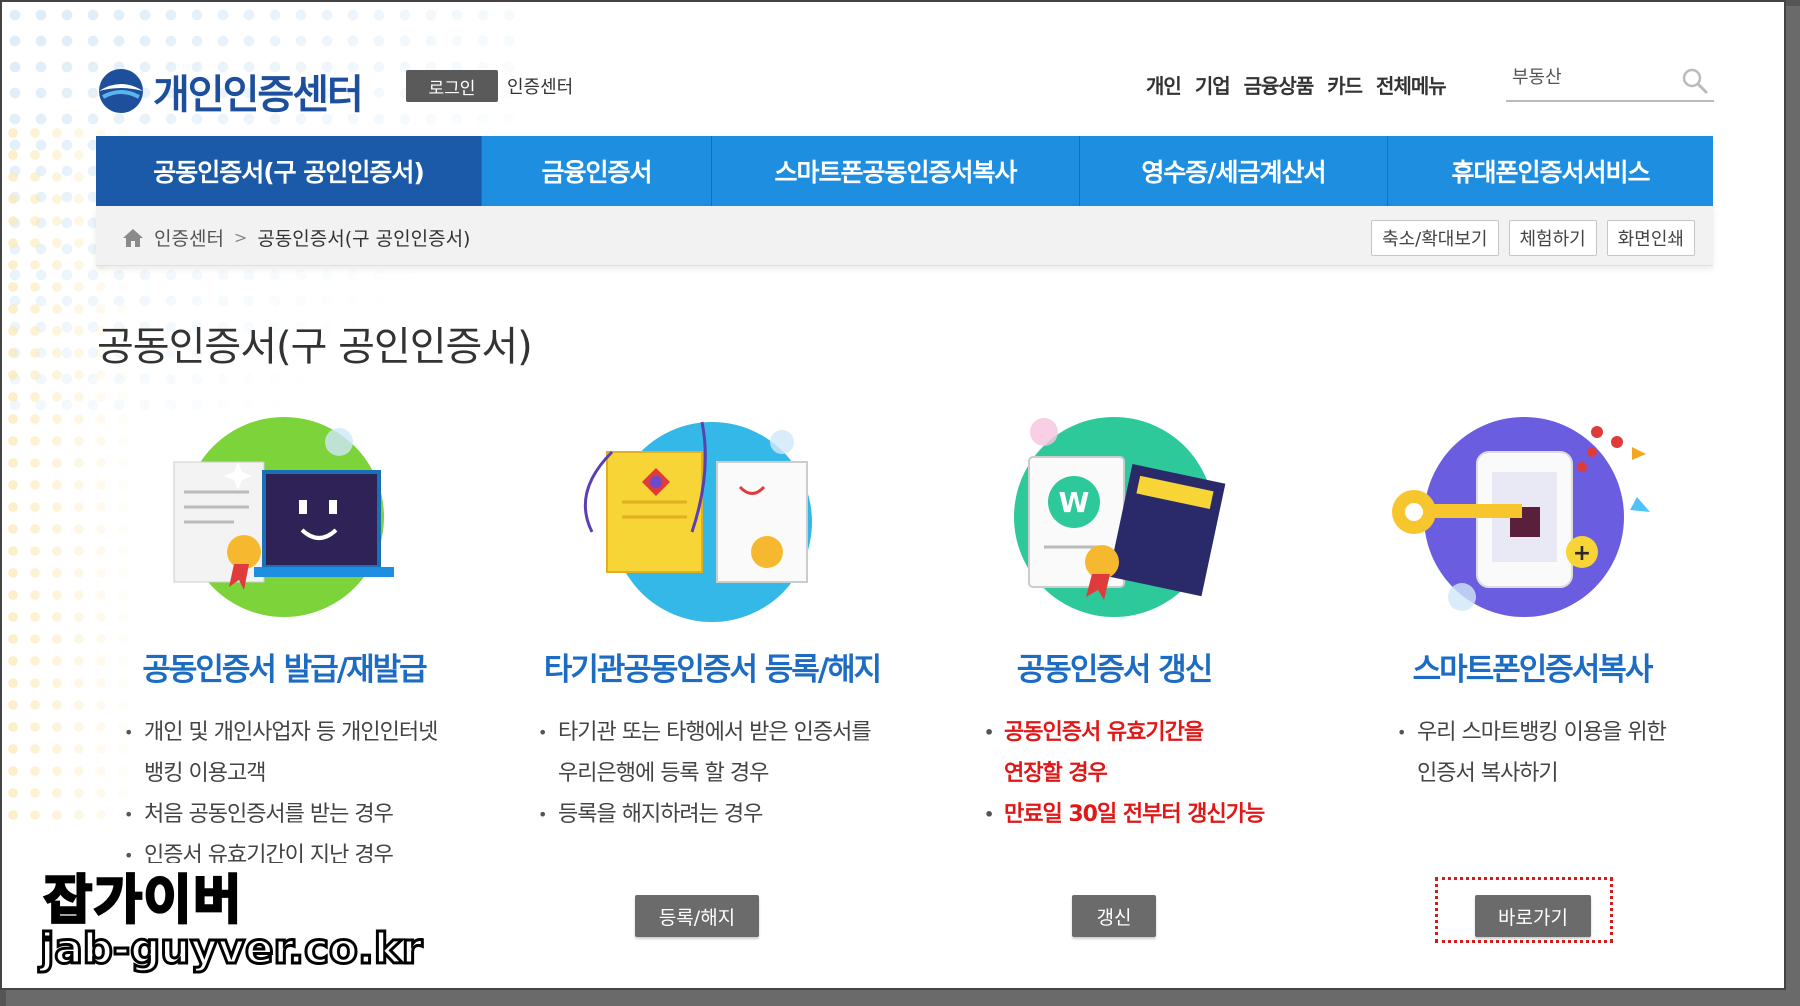  I want to click on certificate-calculator-illustration: W, so click(1120, 517).